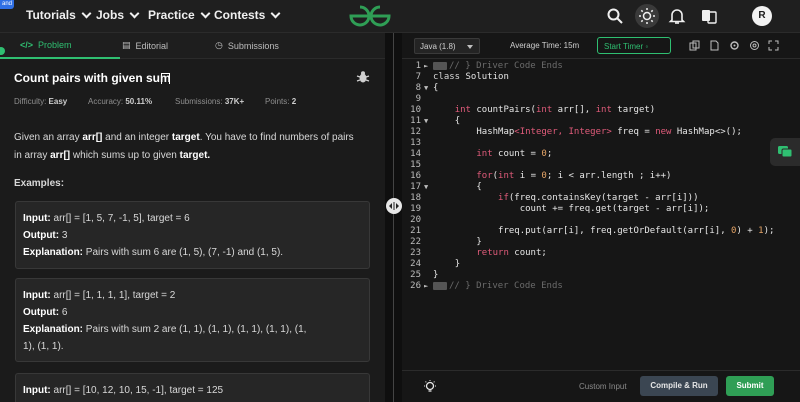  I want to click on code-line: 13, so click(601, 143).